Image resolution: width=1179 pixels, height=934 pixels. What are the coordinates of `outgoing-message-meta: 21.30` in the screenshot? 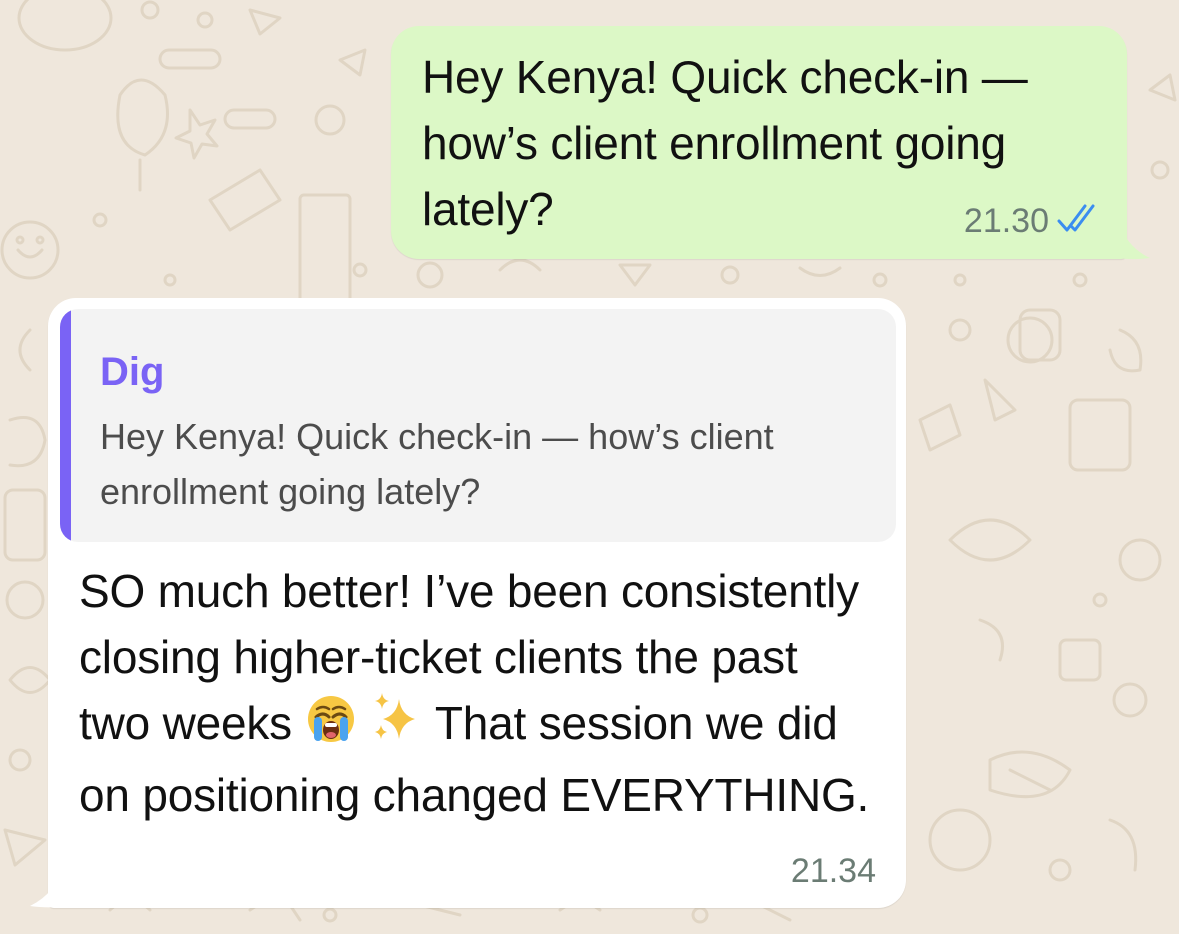 It's located at (1032, 221).